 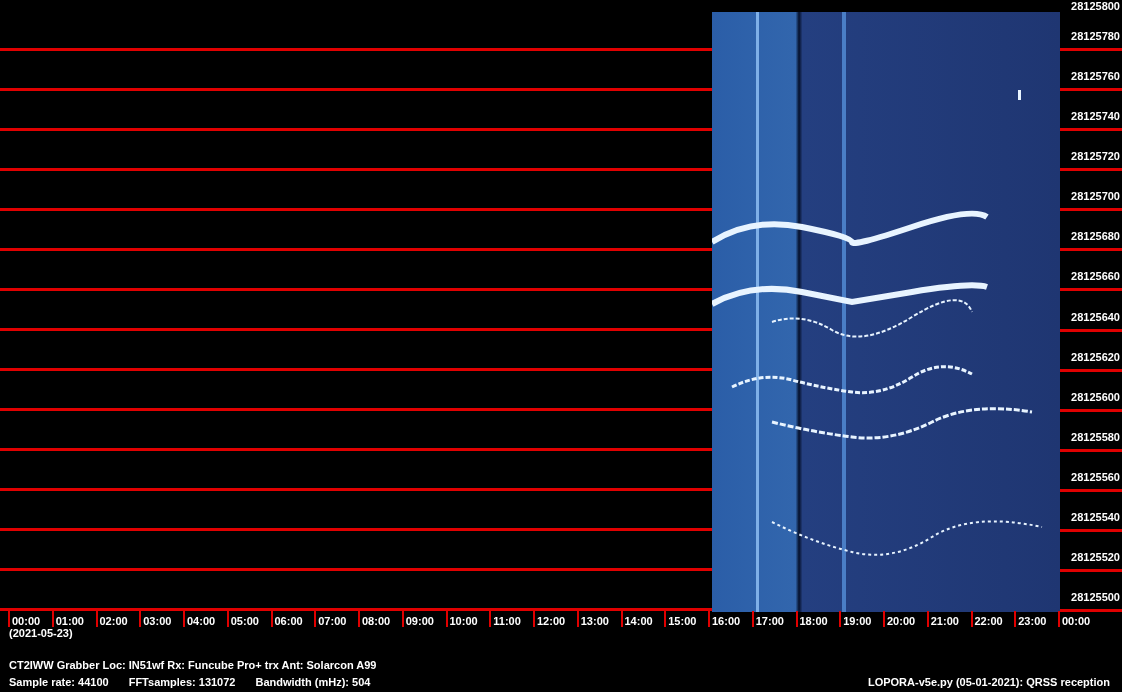 What do you see at coordinates (1095, 76) in the screenshot?
I see `frequency-axis-label: 28125760` at bounding box center [1095, 76].